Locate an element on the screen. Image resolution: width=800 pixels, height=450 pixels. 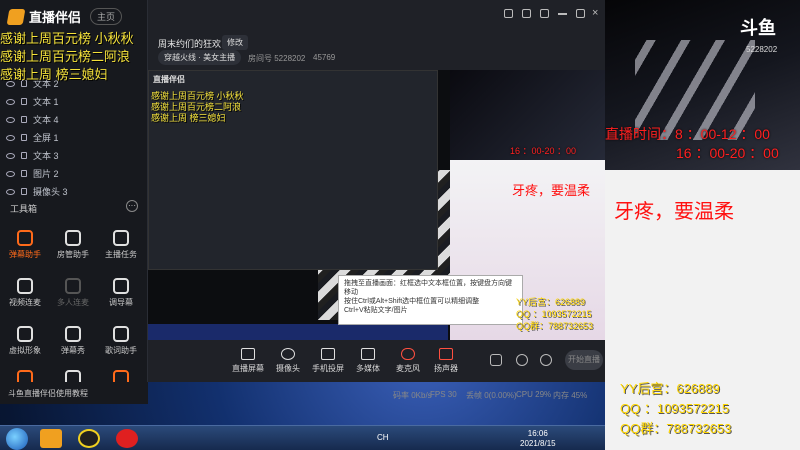
layer-item: 全屏 1 is located at coordinates (32, 137).